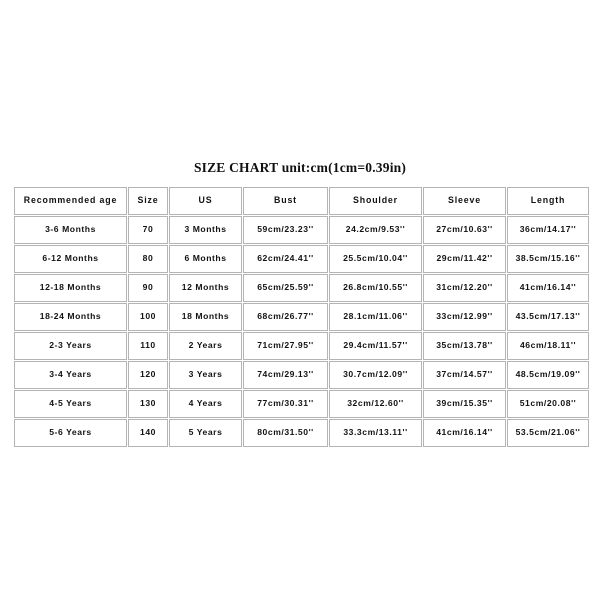 This screenshot has height=600, width=600. Describe the element at coordinates (285, 404) in the screenshot. I see `cell-bust: 77cm/30.31''` at that location.